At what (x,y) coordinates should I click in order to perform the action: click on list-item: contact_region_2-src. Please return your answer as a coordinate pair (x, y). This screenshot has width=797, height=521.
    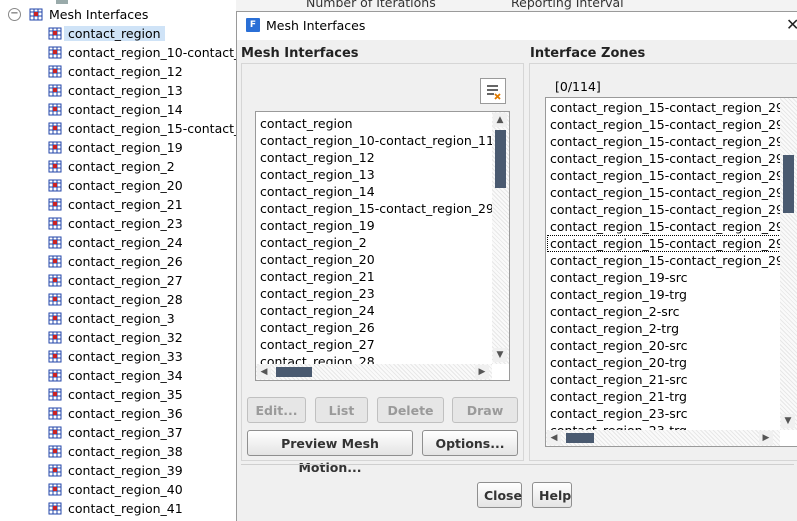
    Looking at the image, I should click on (615, 311).